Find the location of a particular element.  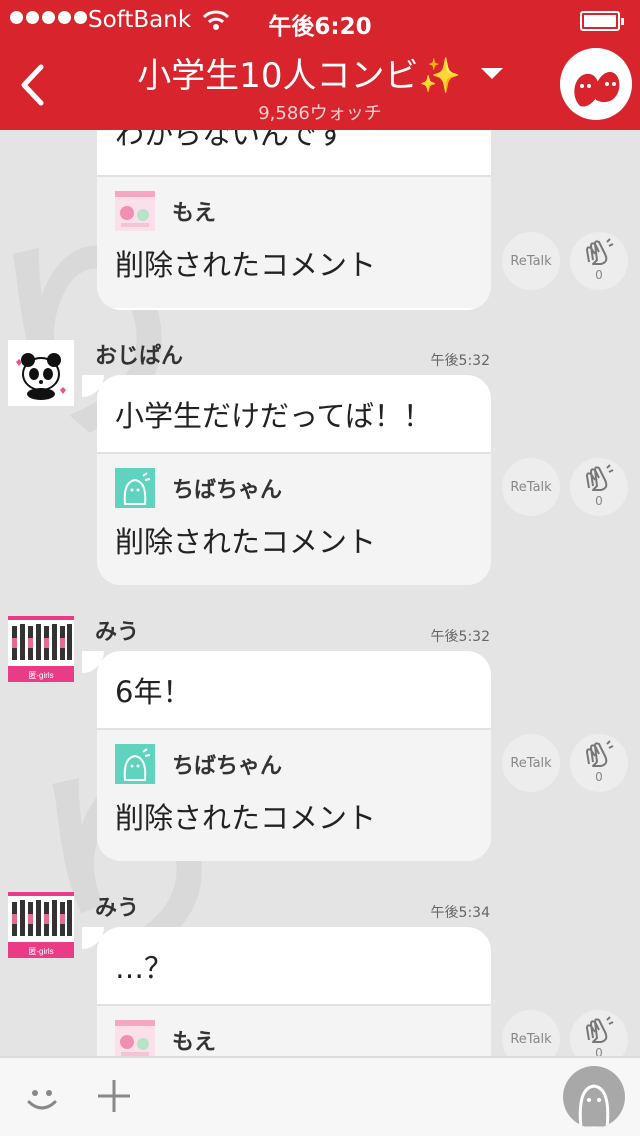

message-bubble: 6年！ ちばちゃん 削除されたコメント is located at coordinates (294, 756).